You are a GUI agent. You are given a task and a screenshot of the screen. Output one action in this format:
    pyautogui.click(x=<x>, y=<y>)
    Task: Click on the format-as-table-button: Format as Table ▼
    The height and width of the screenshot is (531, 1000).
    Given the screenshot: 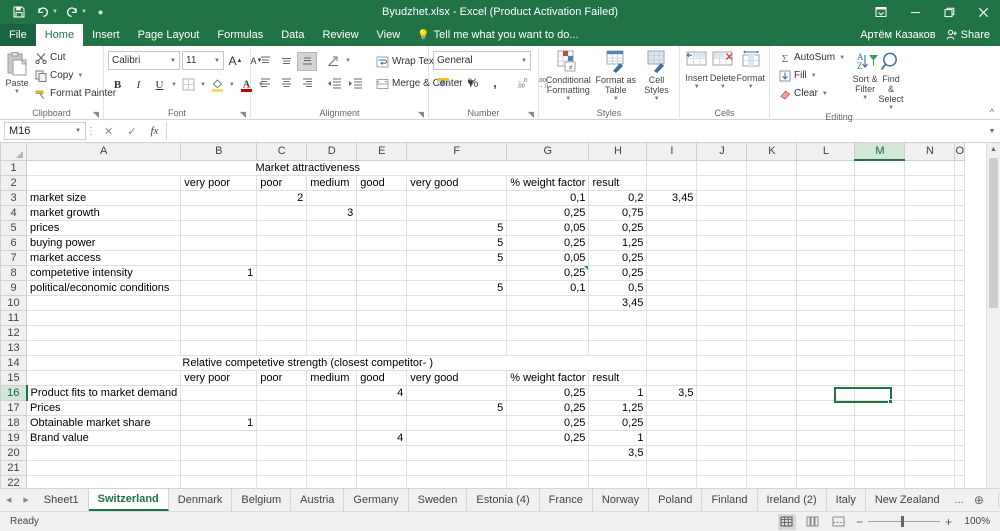 What is the action you would take?
    pyautogui.click(x=615, y=75)
    